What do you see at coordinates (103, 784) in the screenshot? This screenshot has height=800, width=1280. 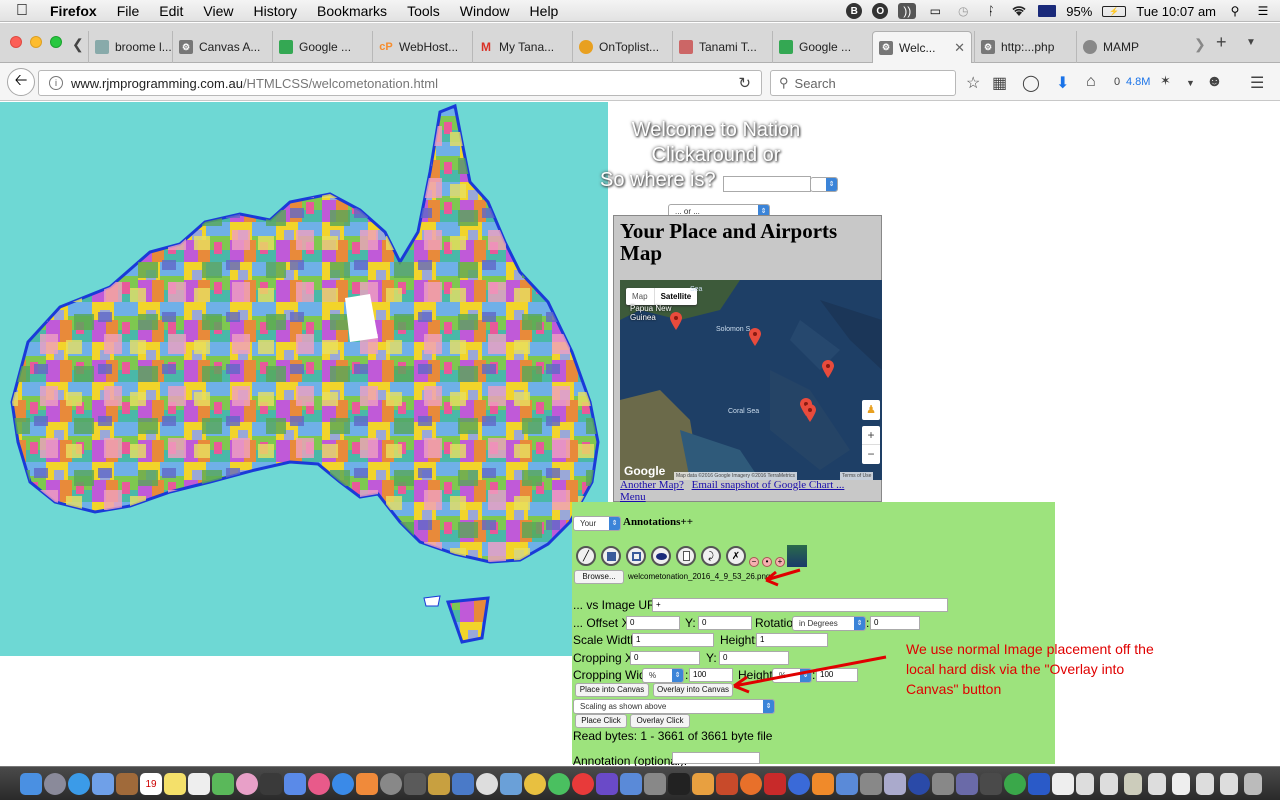 I see `mail-icon` at bounding box center [103, 784].